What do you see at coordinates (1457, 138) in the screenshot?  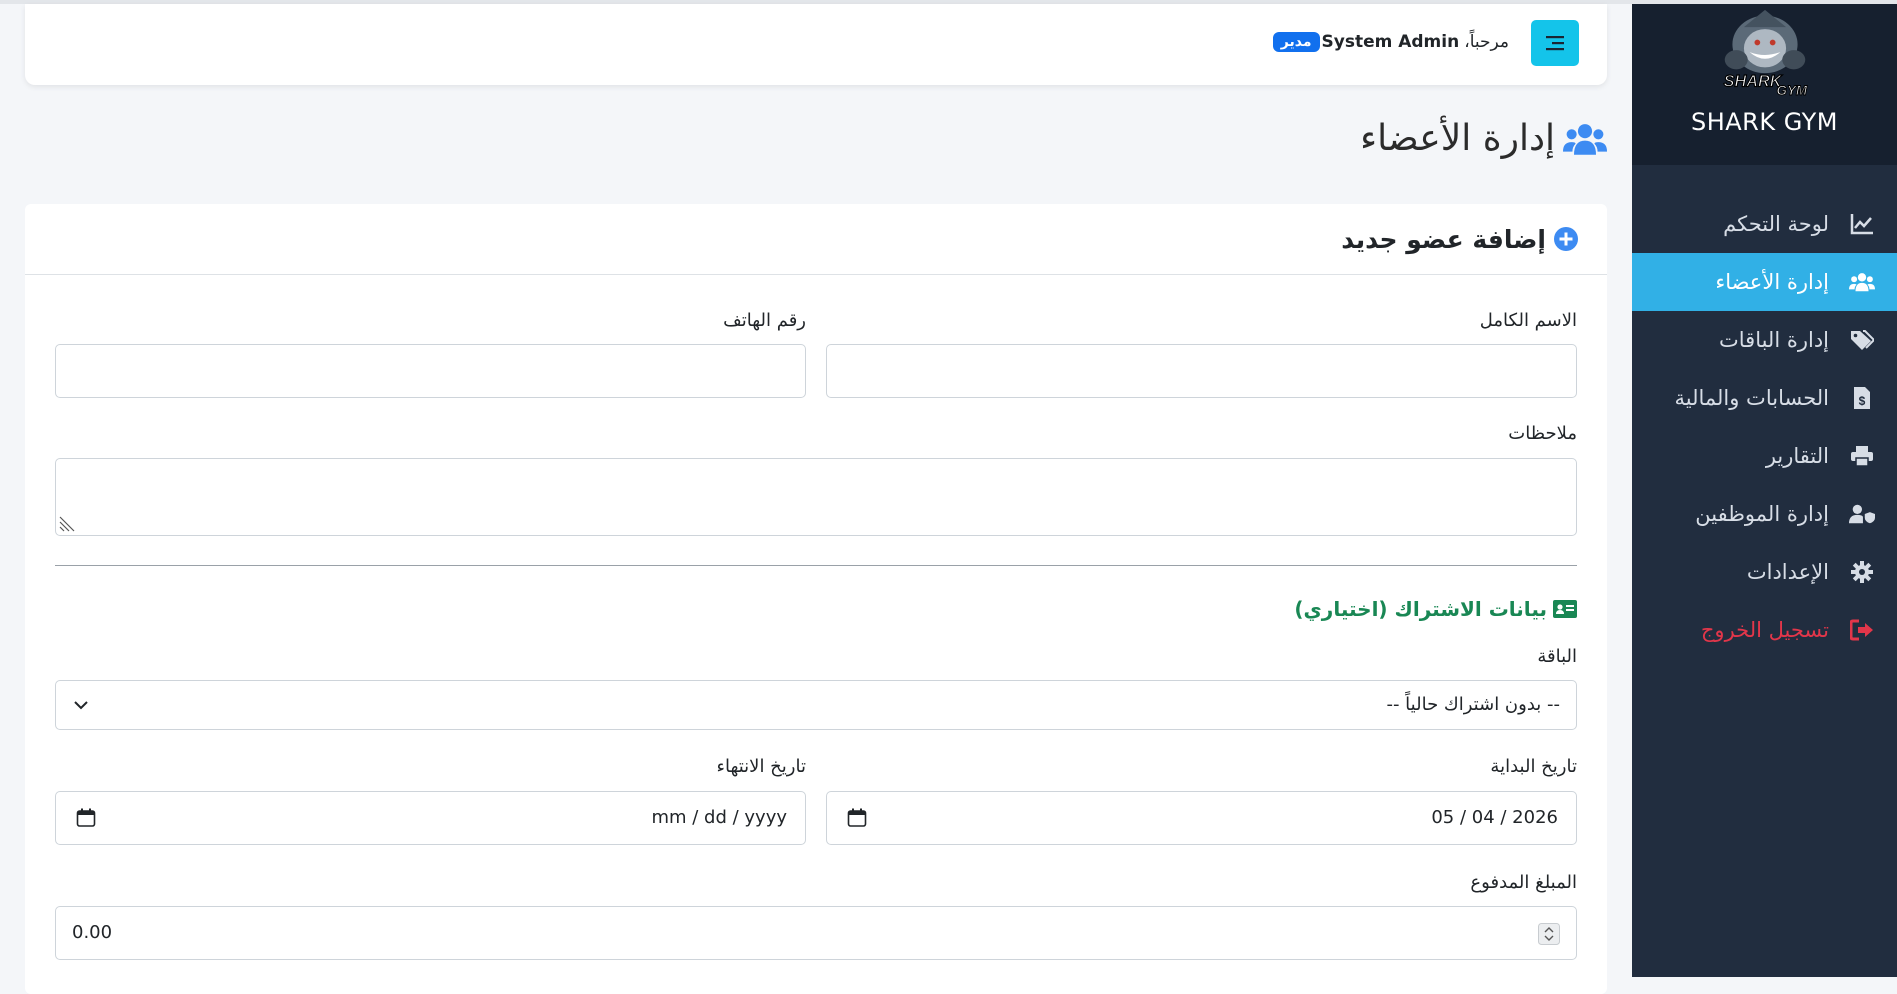 I see `page-title-text: إدارة الأعضاء` at bounding box center [1457, 138].